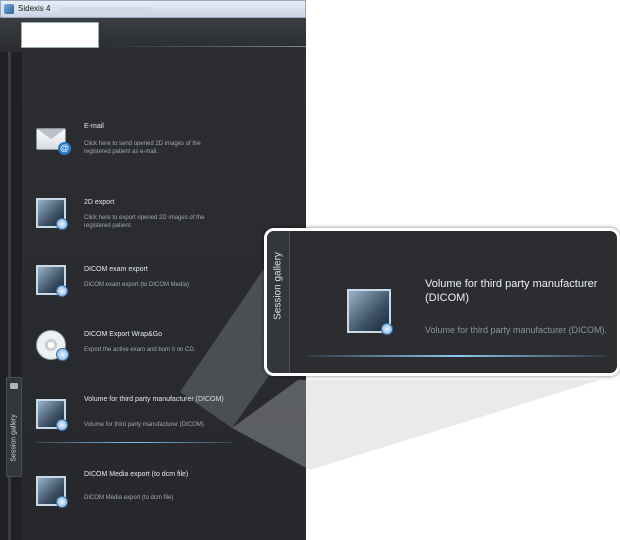  I want to click on dicom-export-icon, so click(52, 281).